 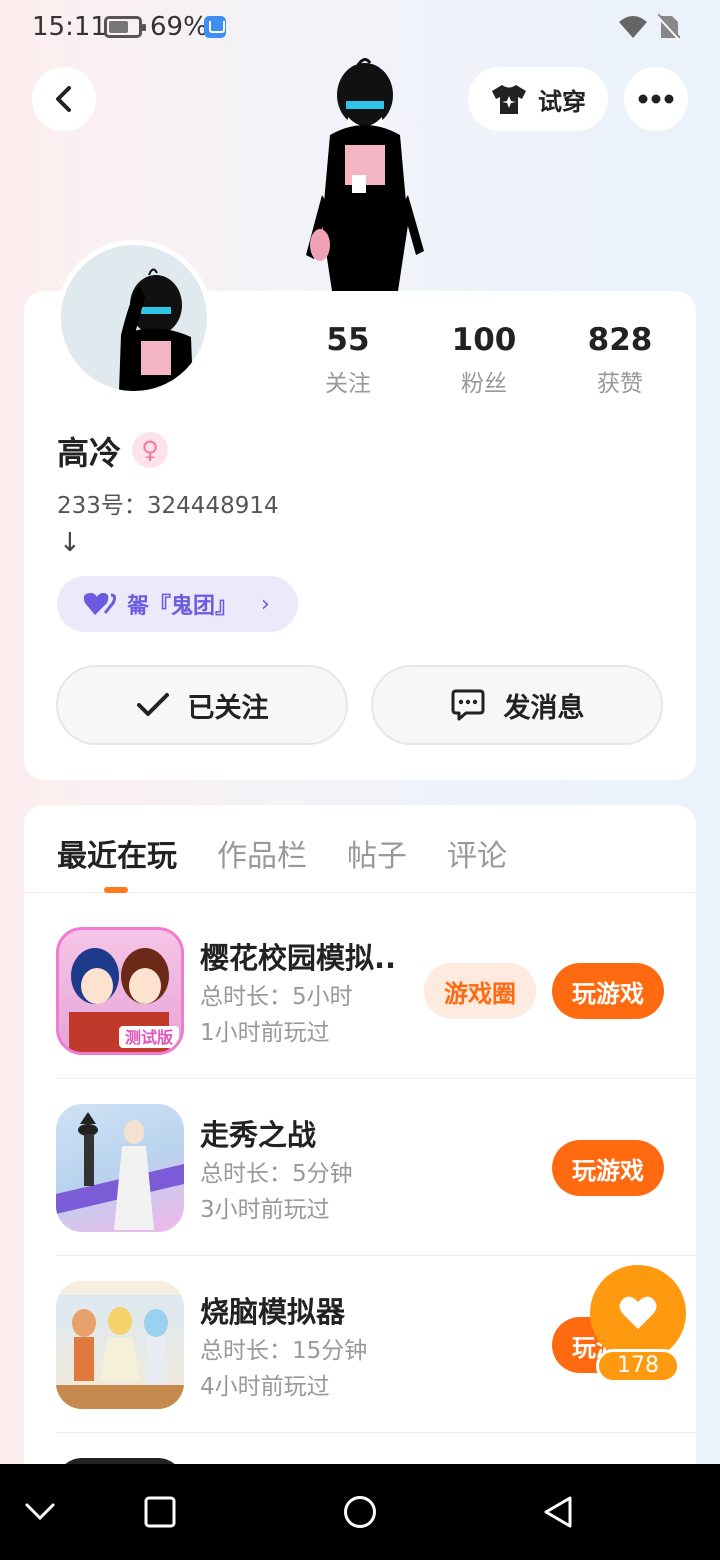 What do you see at coordinates (284, 1351) in the screenshot?
I see `game-duration: 总时长：15分钟` at bounding box center [284, 1351].